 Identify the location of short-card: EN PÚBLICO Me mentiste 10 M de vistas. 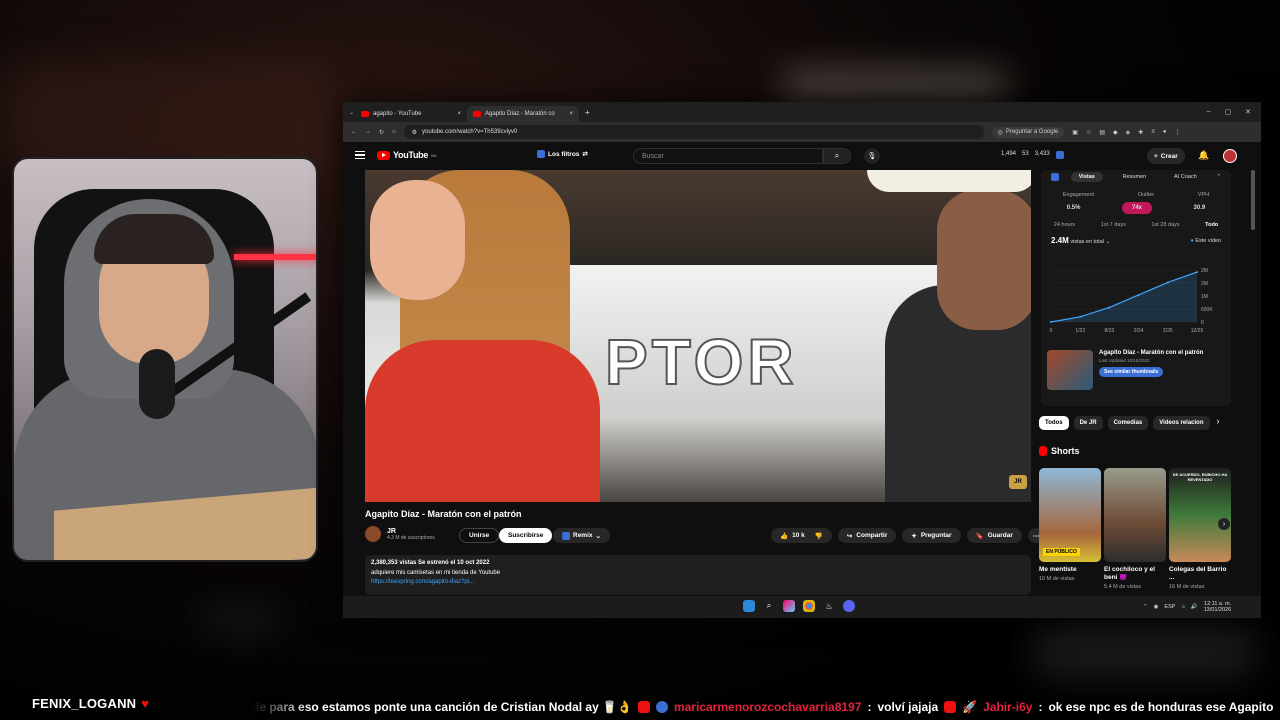
(1070, 529).